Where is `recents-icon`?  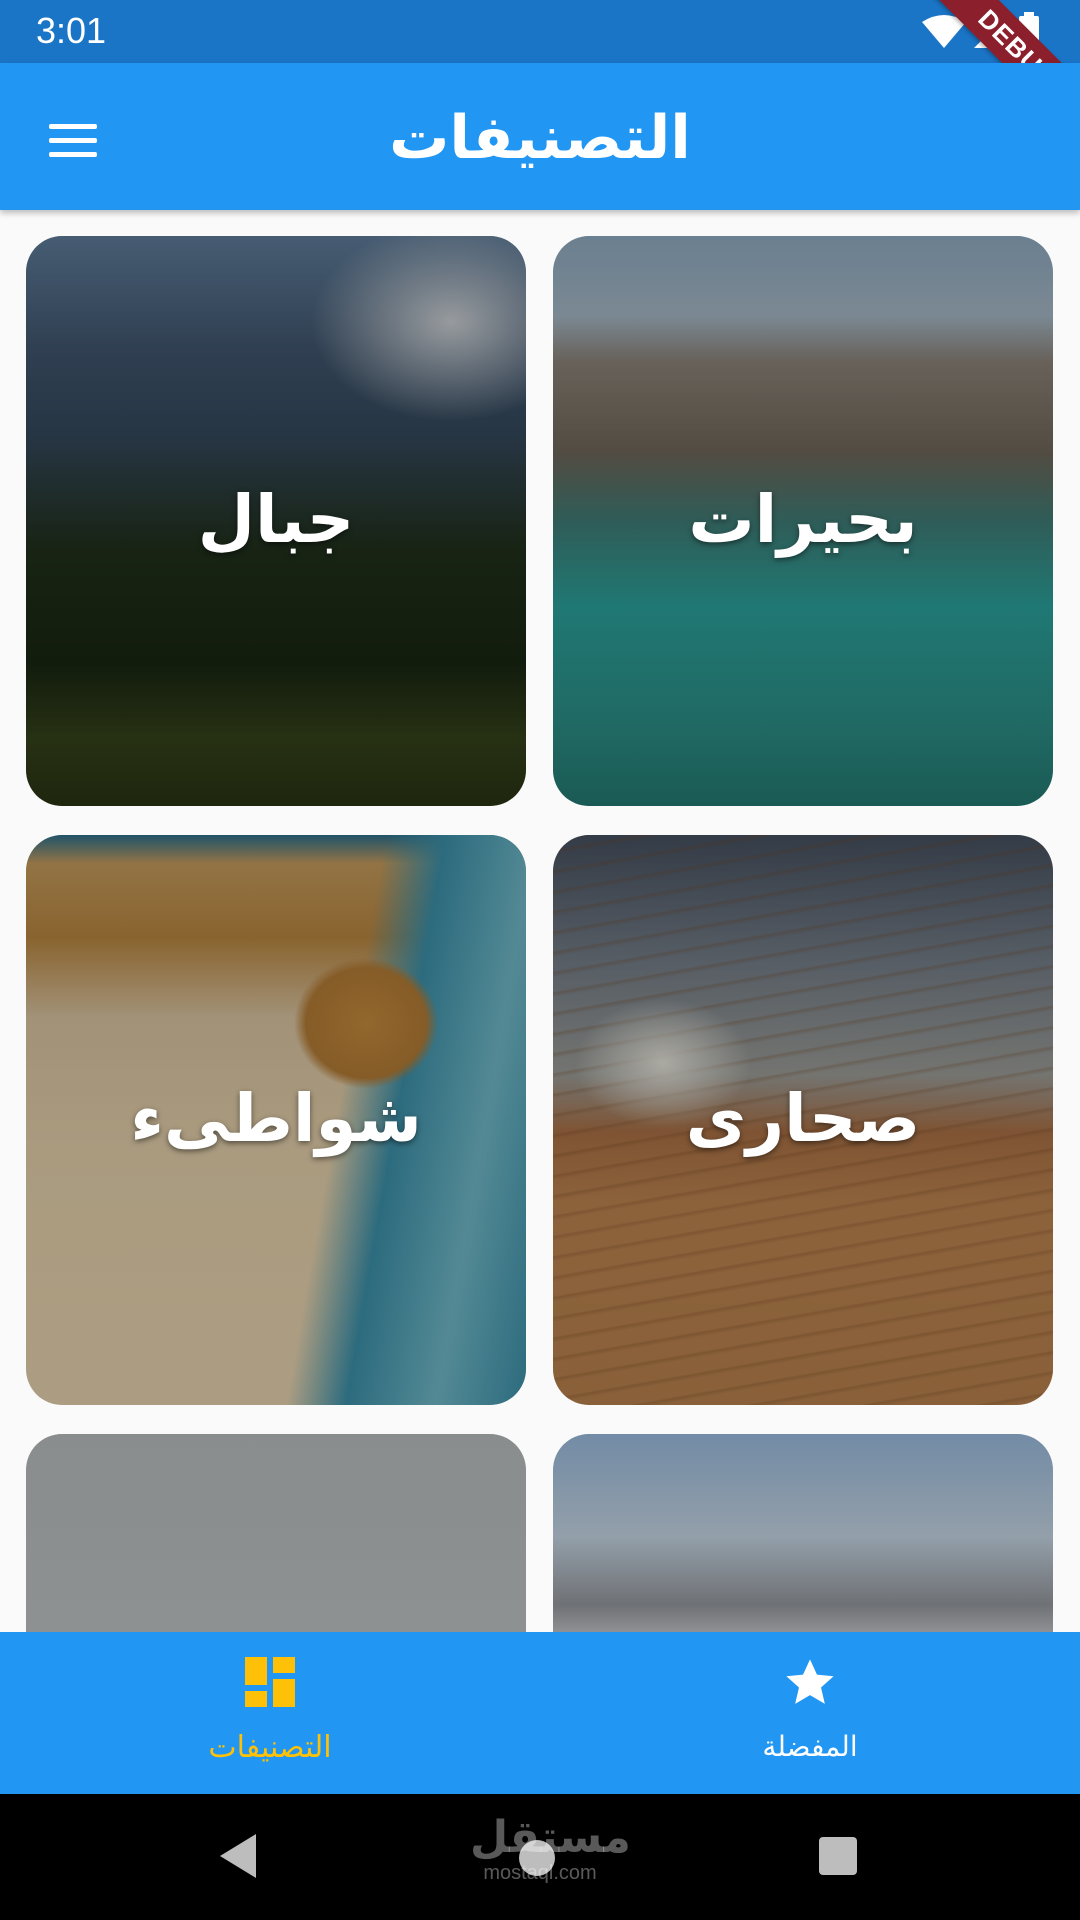 recents-icon is located at coordinates (838, 1856).